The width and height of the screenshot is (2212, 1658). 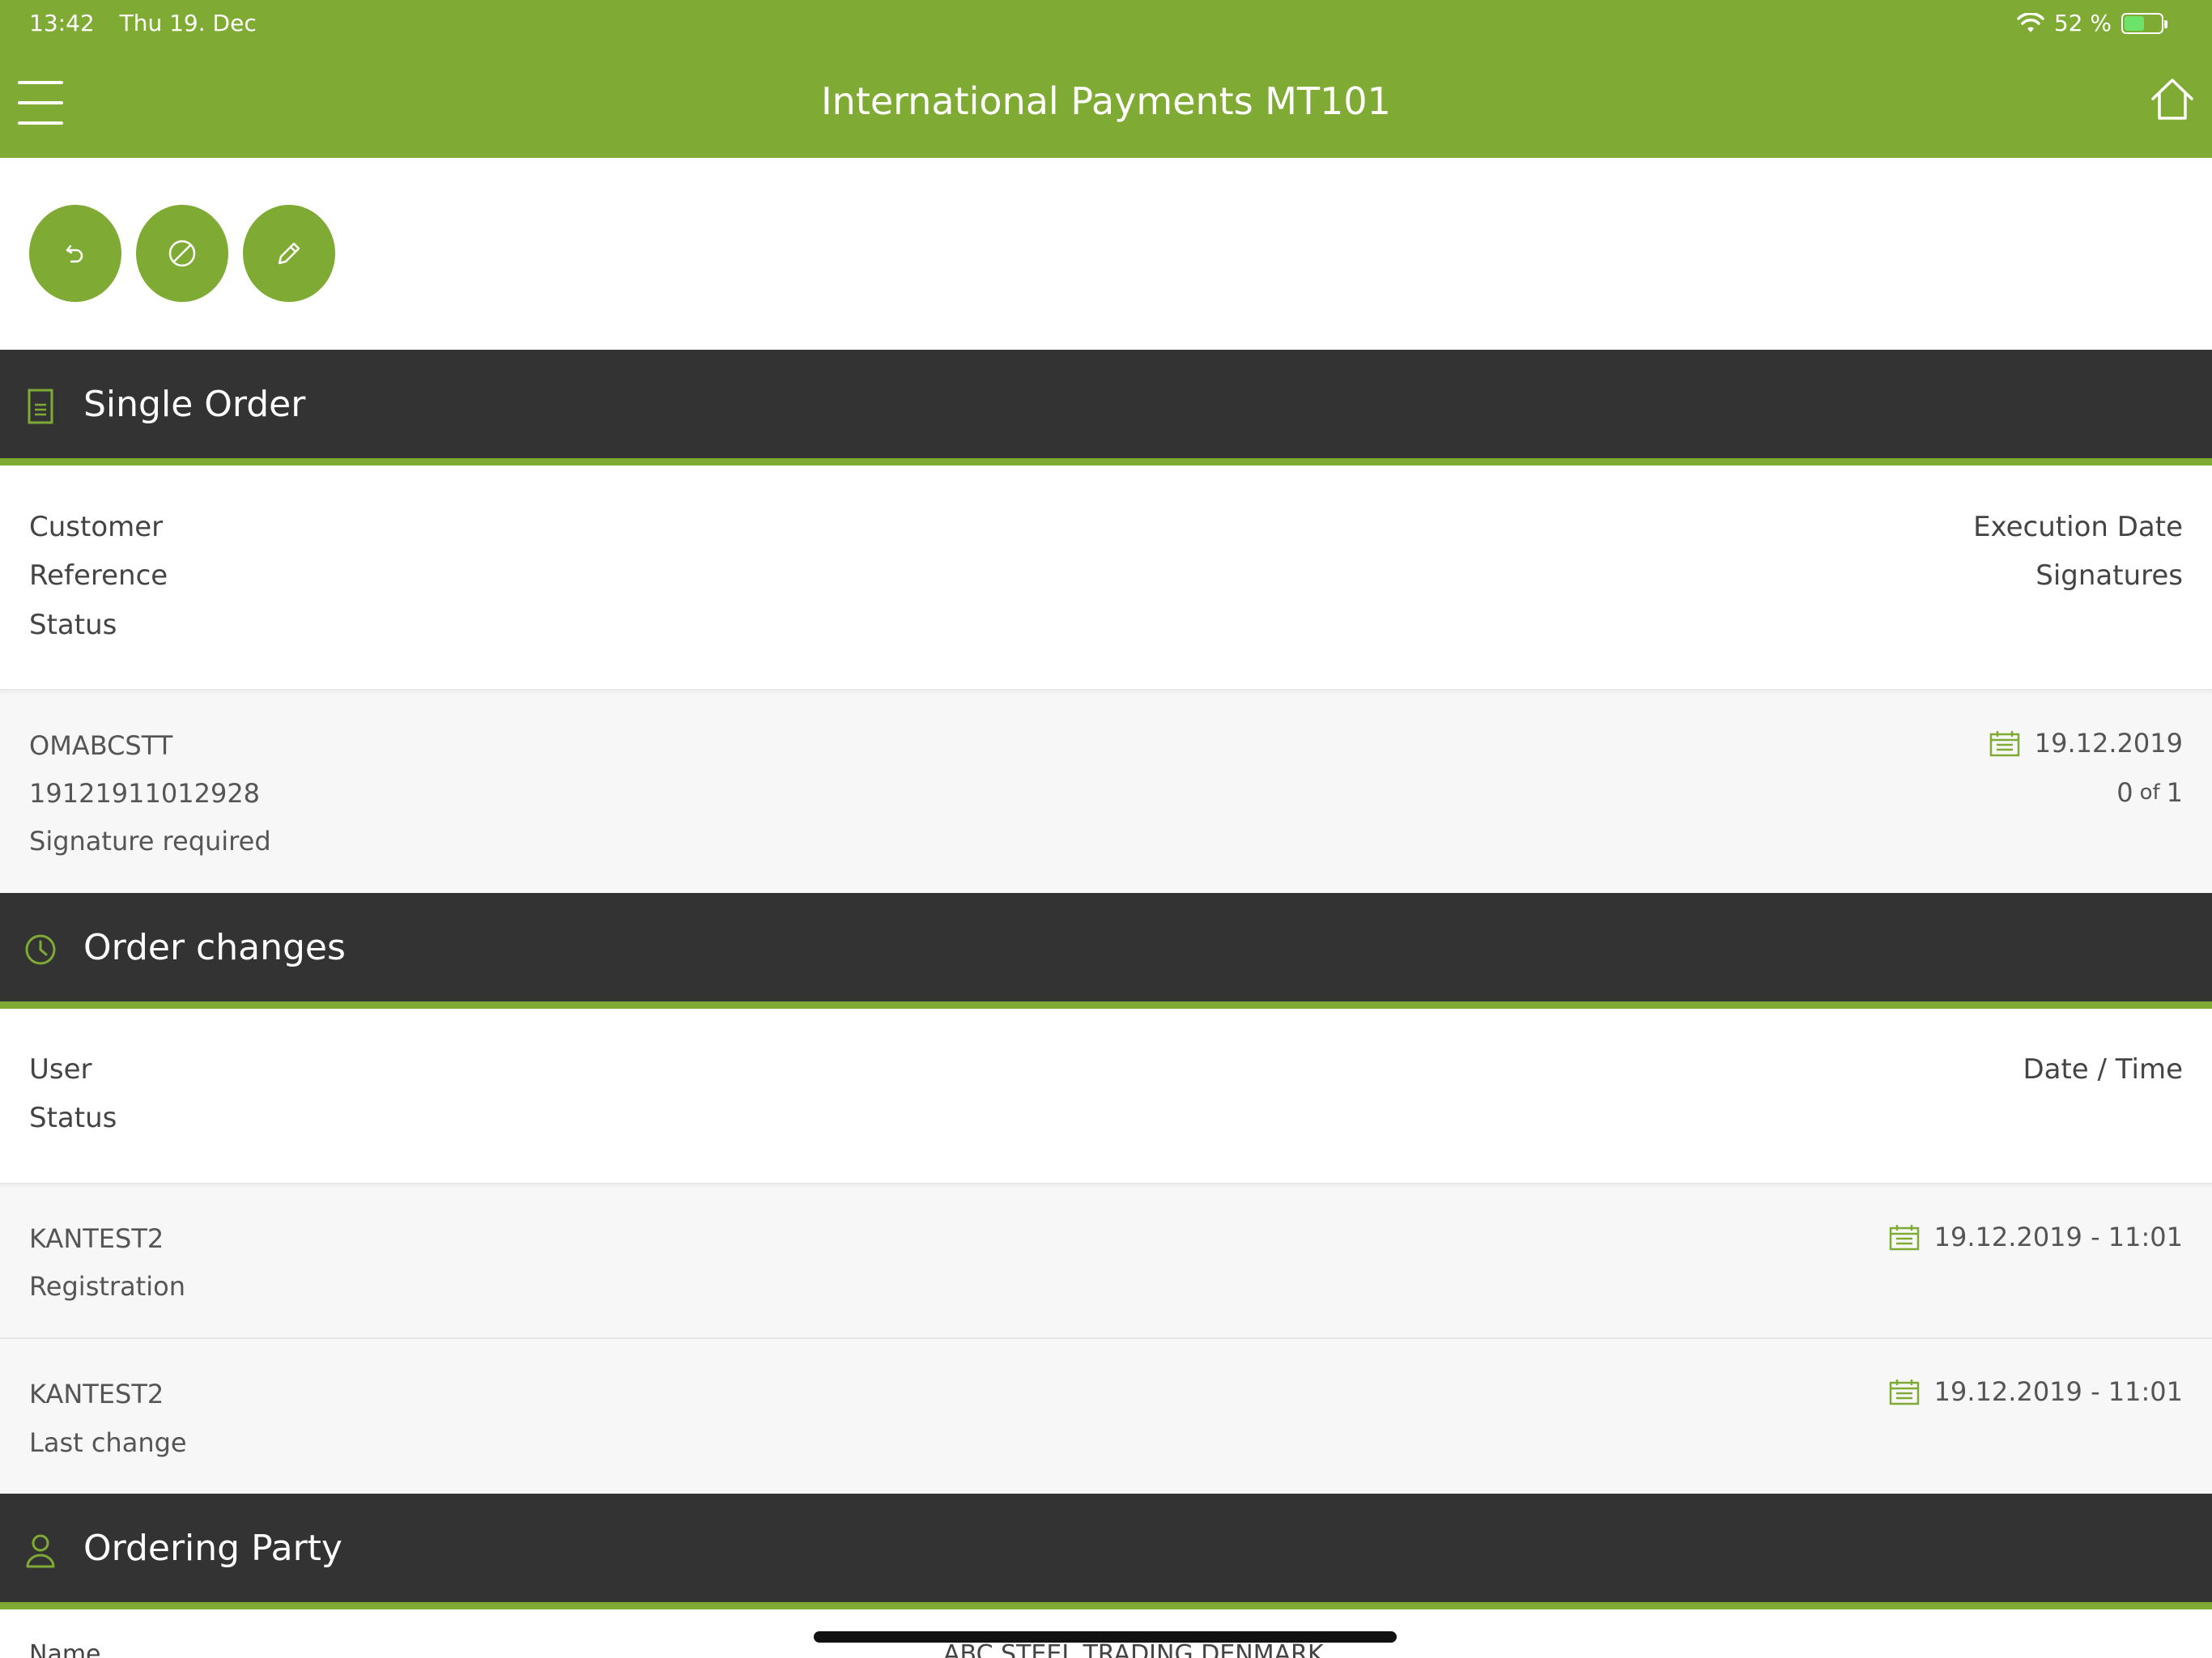 What do you see at coordinates (2172, 99) in the screenshot?
I see `home-icon` at bounding box center [2172, 99].